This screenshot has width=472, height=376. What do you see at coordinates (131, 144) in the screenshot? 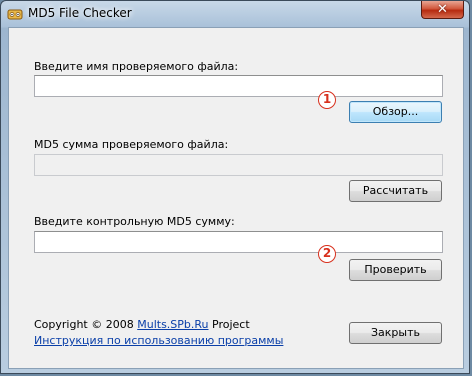
I see `md5-result-label: MD5 сумма проверяемого файла:` at bounding box center [131, 144].